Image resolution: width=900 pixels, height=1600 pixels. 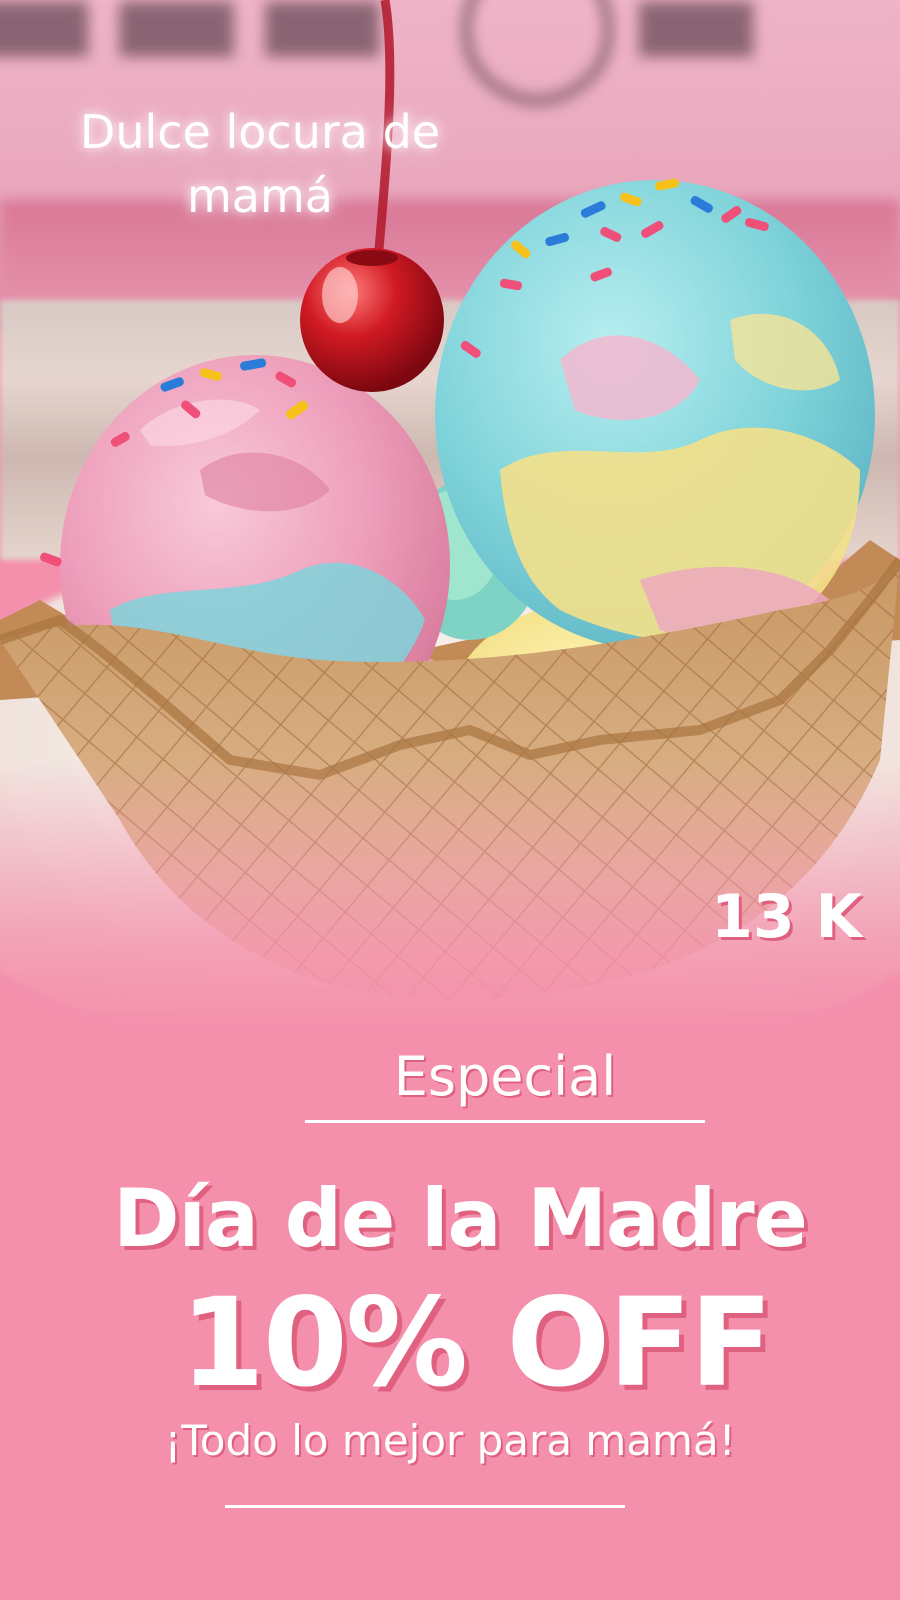 What do you see at coordinates (786, 917) in the screenshot?
I see `price-label: 13 K` at bounding box center [786, 917].